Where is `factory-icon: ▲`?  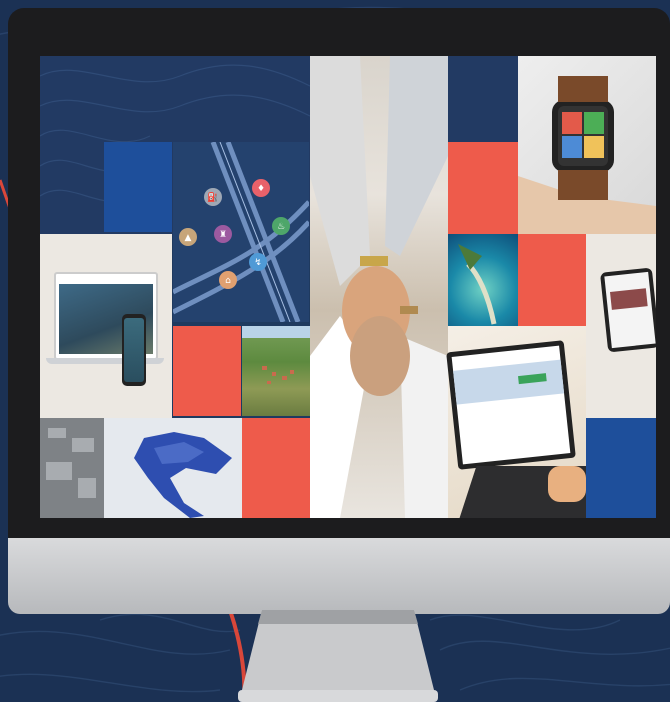
factory-icon: ▲ is located at coordinates (188, 238).